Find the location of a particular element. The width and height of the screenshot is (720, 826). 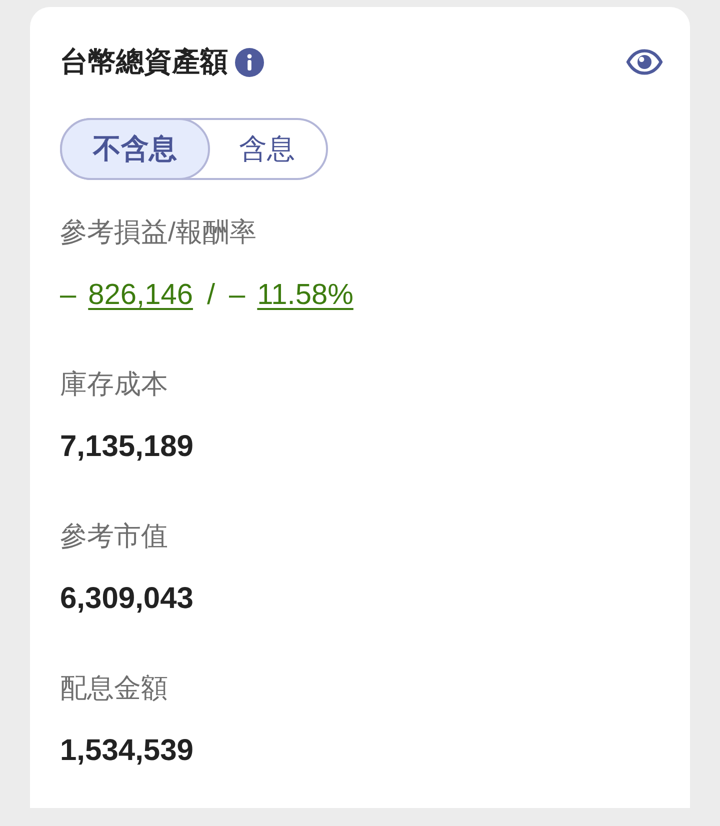

profit-amount-link: 826,146 is located at coordinates (140, 295).